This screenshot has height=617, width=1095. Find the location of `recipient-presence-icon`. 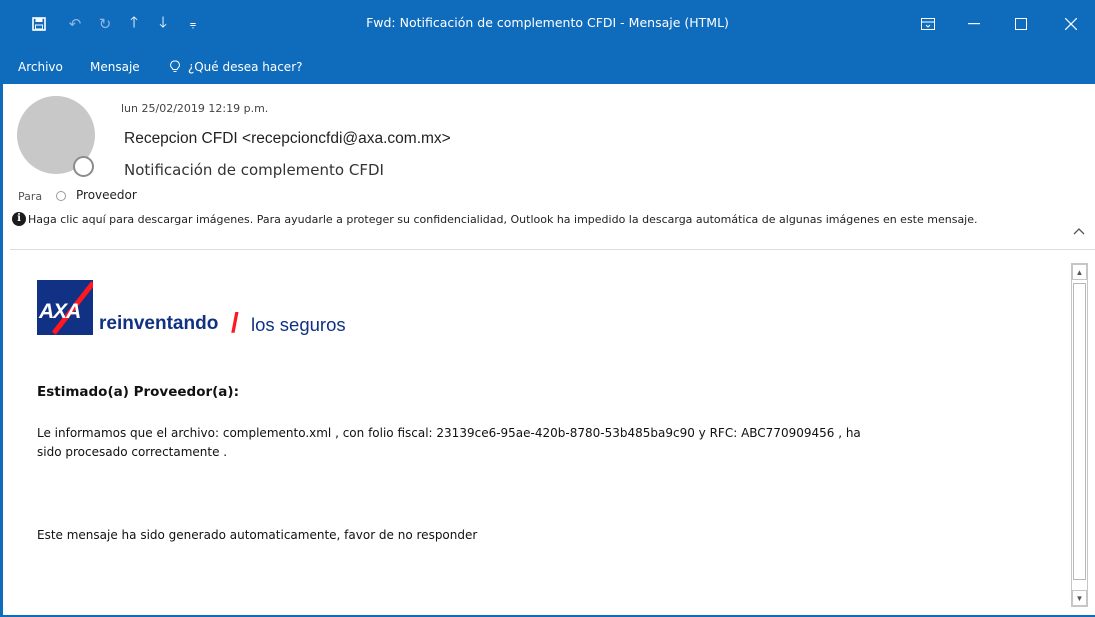

recipient-presence-icon is located at coordinates (61, 196).